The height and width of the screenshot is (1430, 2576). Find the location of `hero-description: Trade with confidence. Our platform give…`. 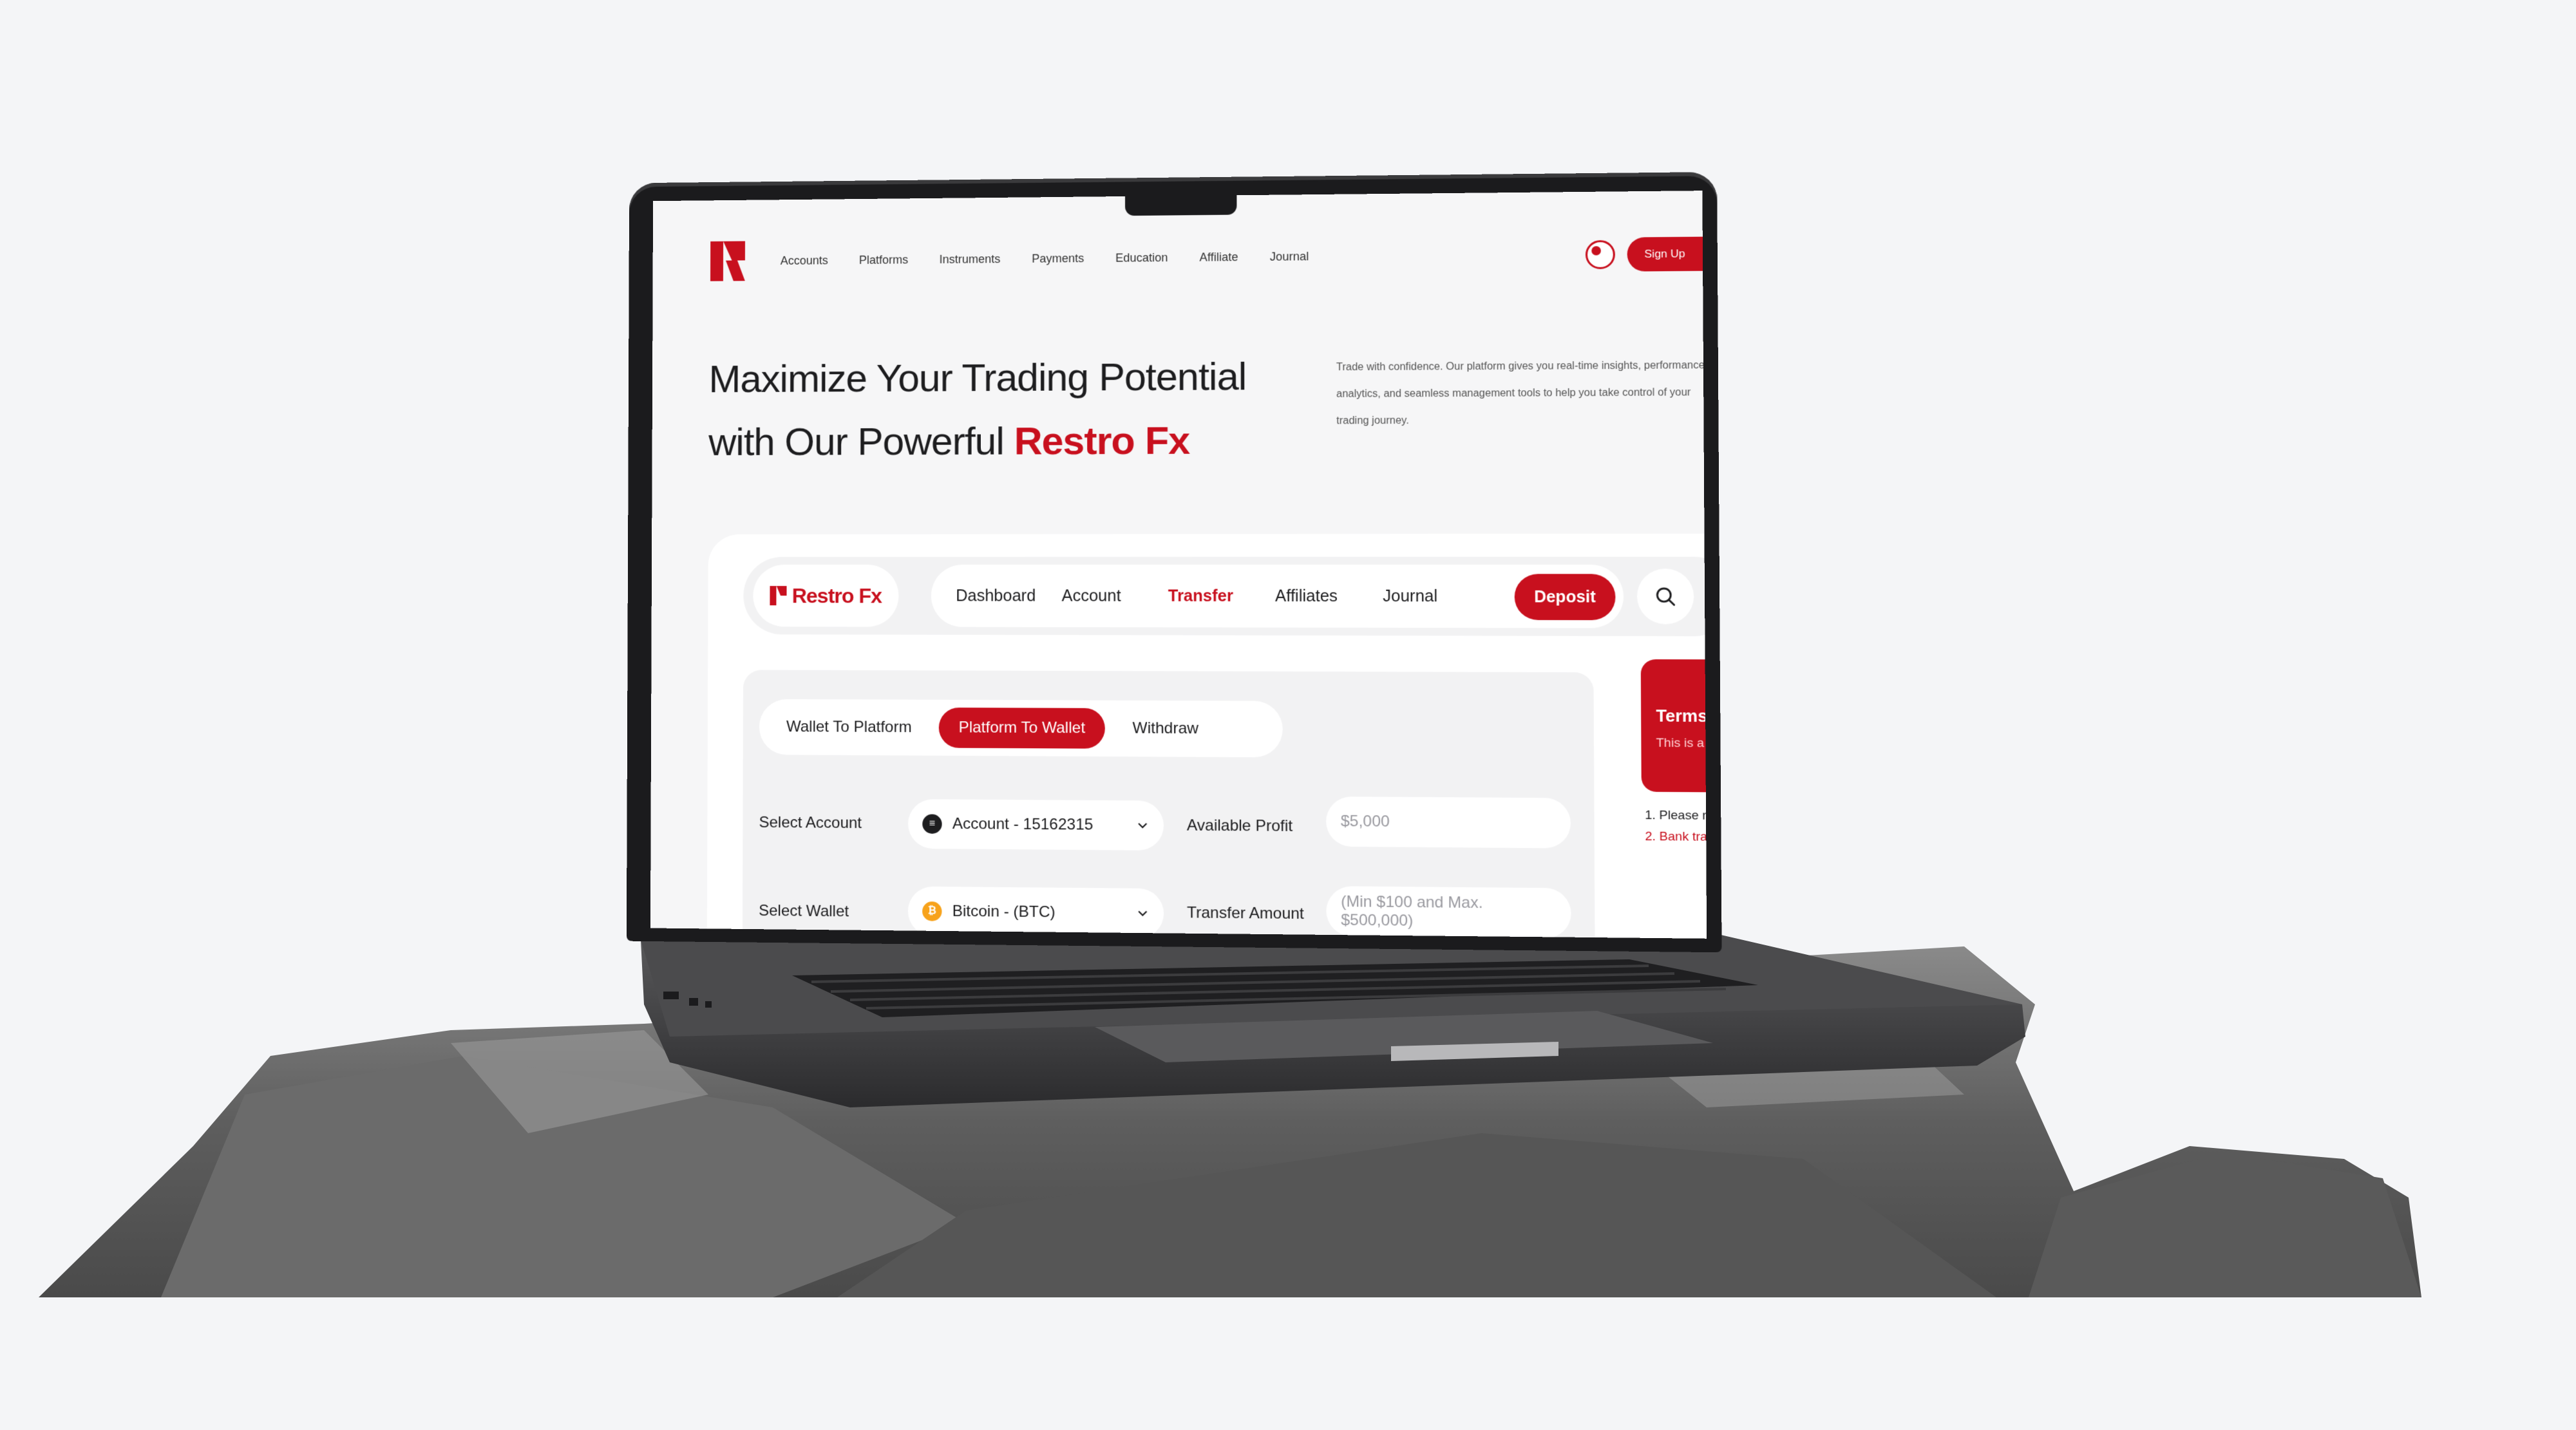

hero-description: Trade with confidence. Our platform give… is located at coordinates (1521, 393).